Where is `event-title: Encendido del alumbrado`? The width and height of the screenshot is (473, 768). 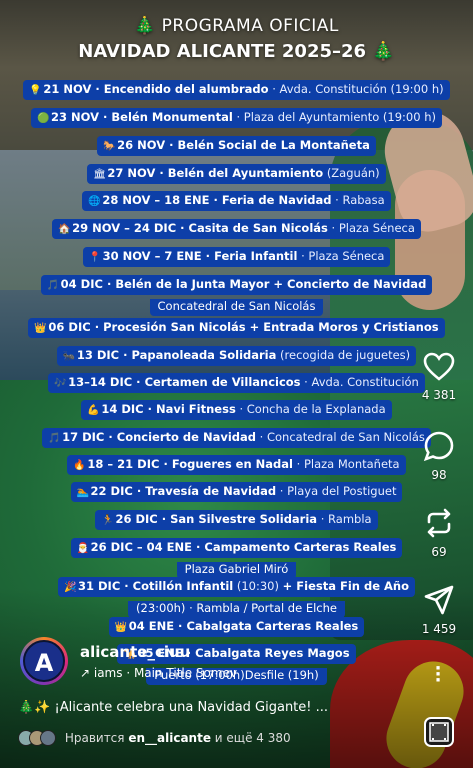
event-title: Encendido del alumbrado is located at coordinates (186, 89).